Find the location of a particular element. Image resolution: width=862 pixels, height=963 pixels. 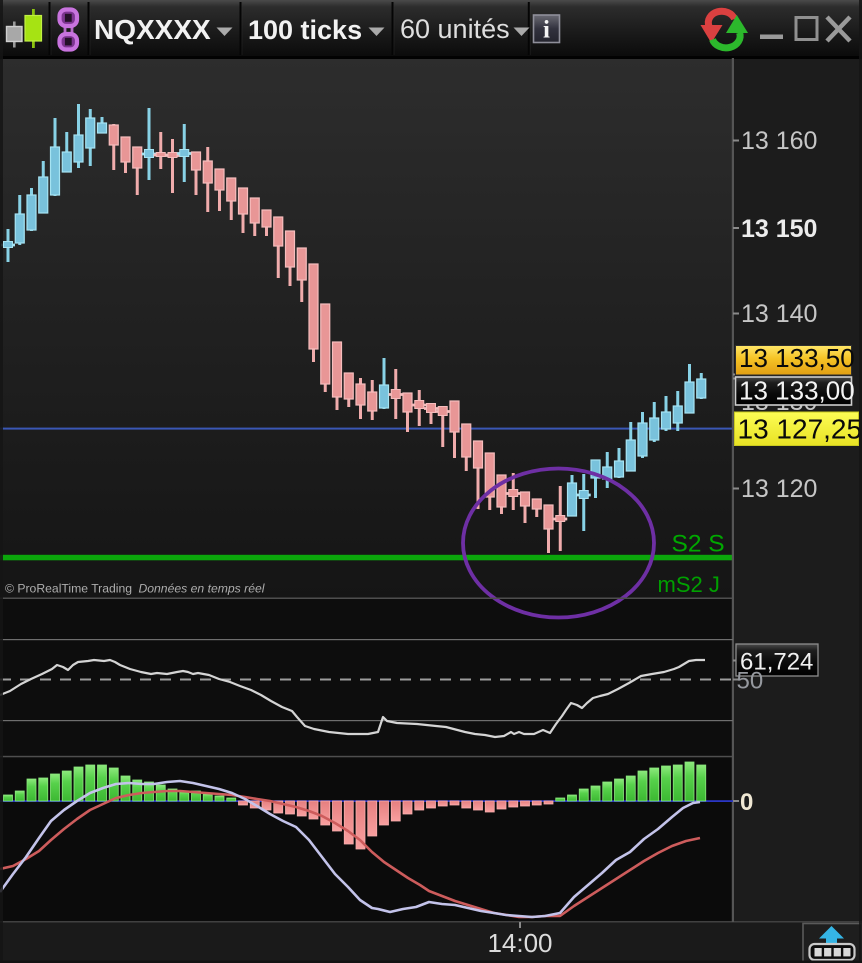

svg-text: 13 120 is located at coordinates (779, 489).